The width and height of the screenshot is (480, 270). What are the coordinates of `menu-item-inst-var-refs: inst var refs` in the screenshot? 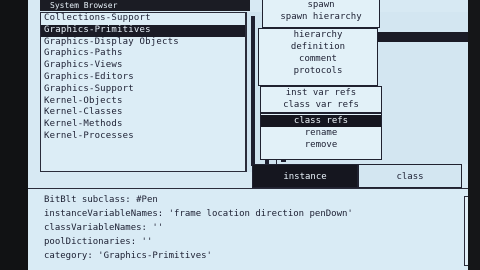 It's located at (321, 93).